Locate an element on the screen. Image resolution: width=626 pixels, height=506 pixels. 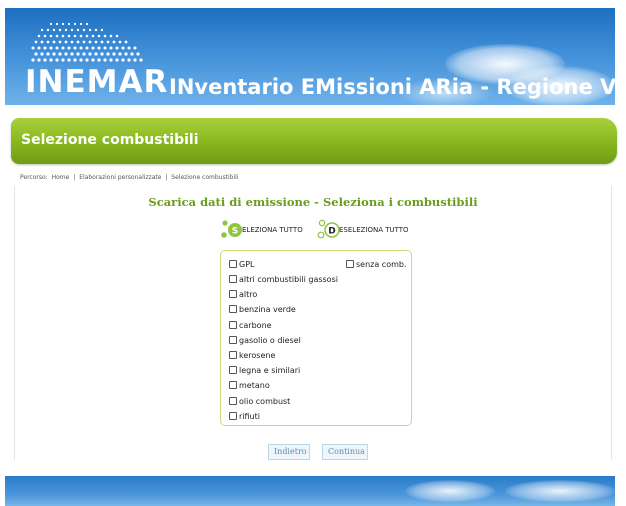
fuel-option-rifiuti: rifiuti is located at coordinates (244, 416).